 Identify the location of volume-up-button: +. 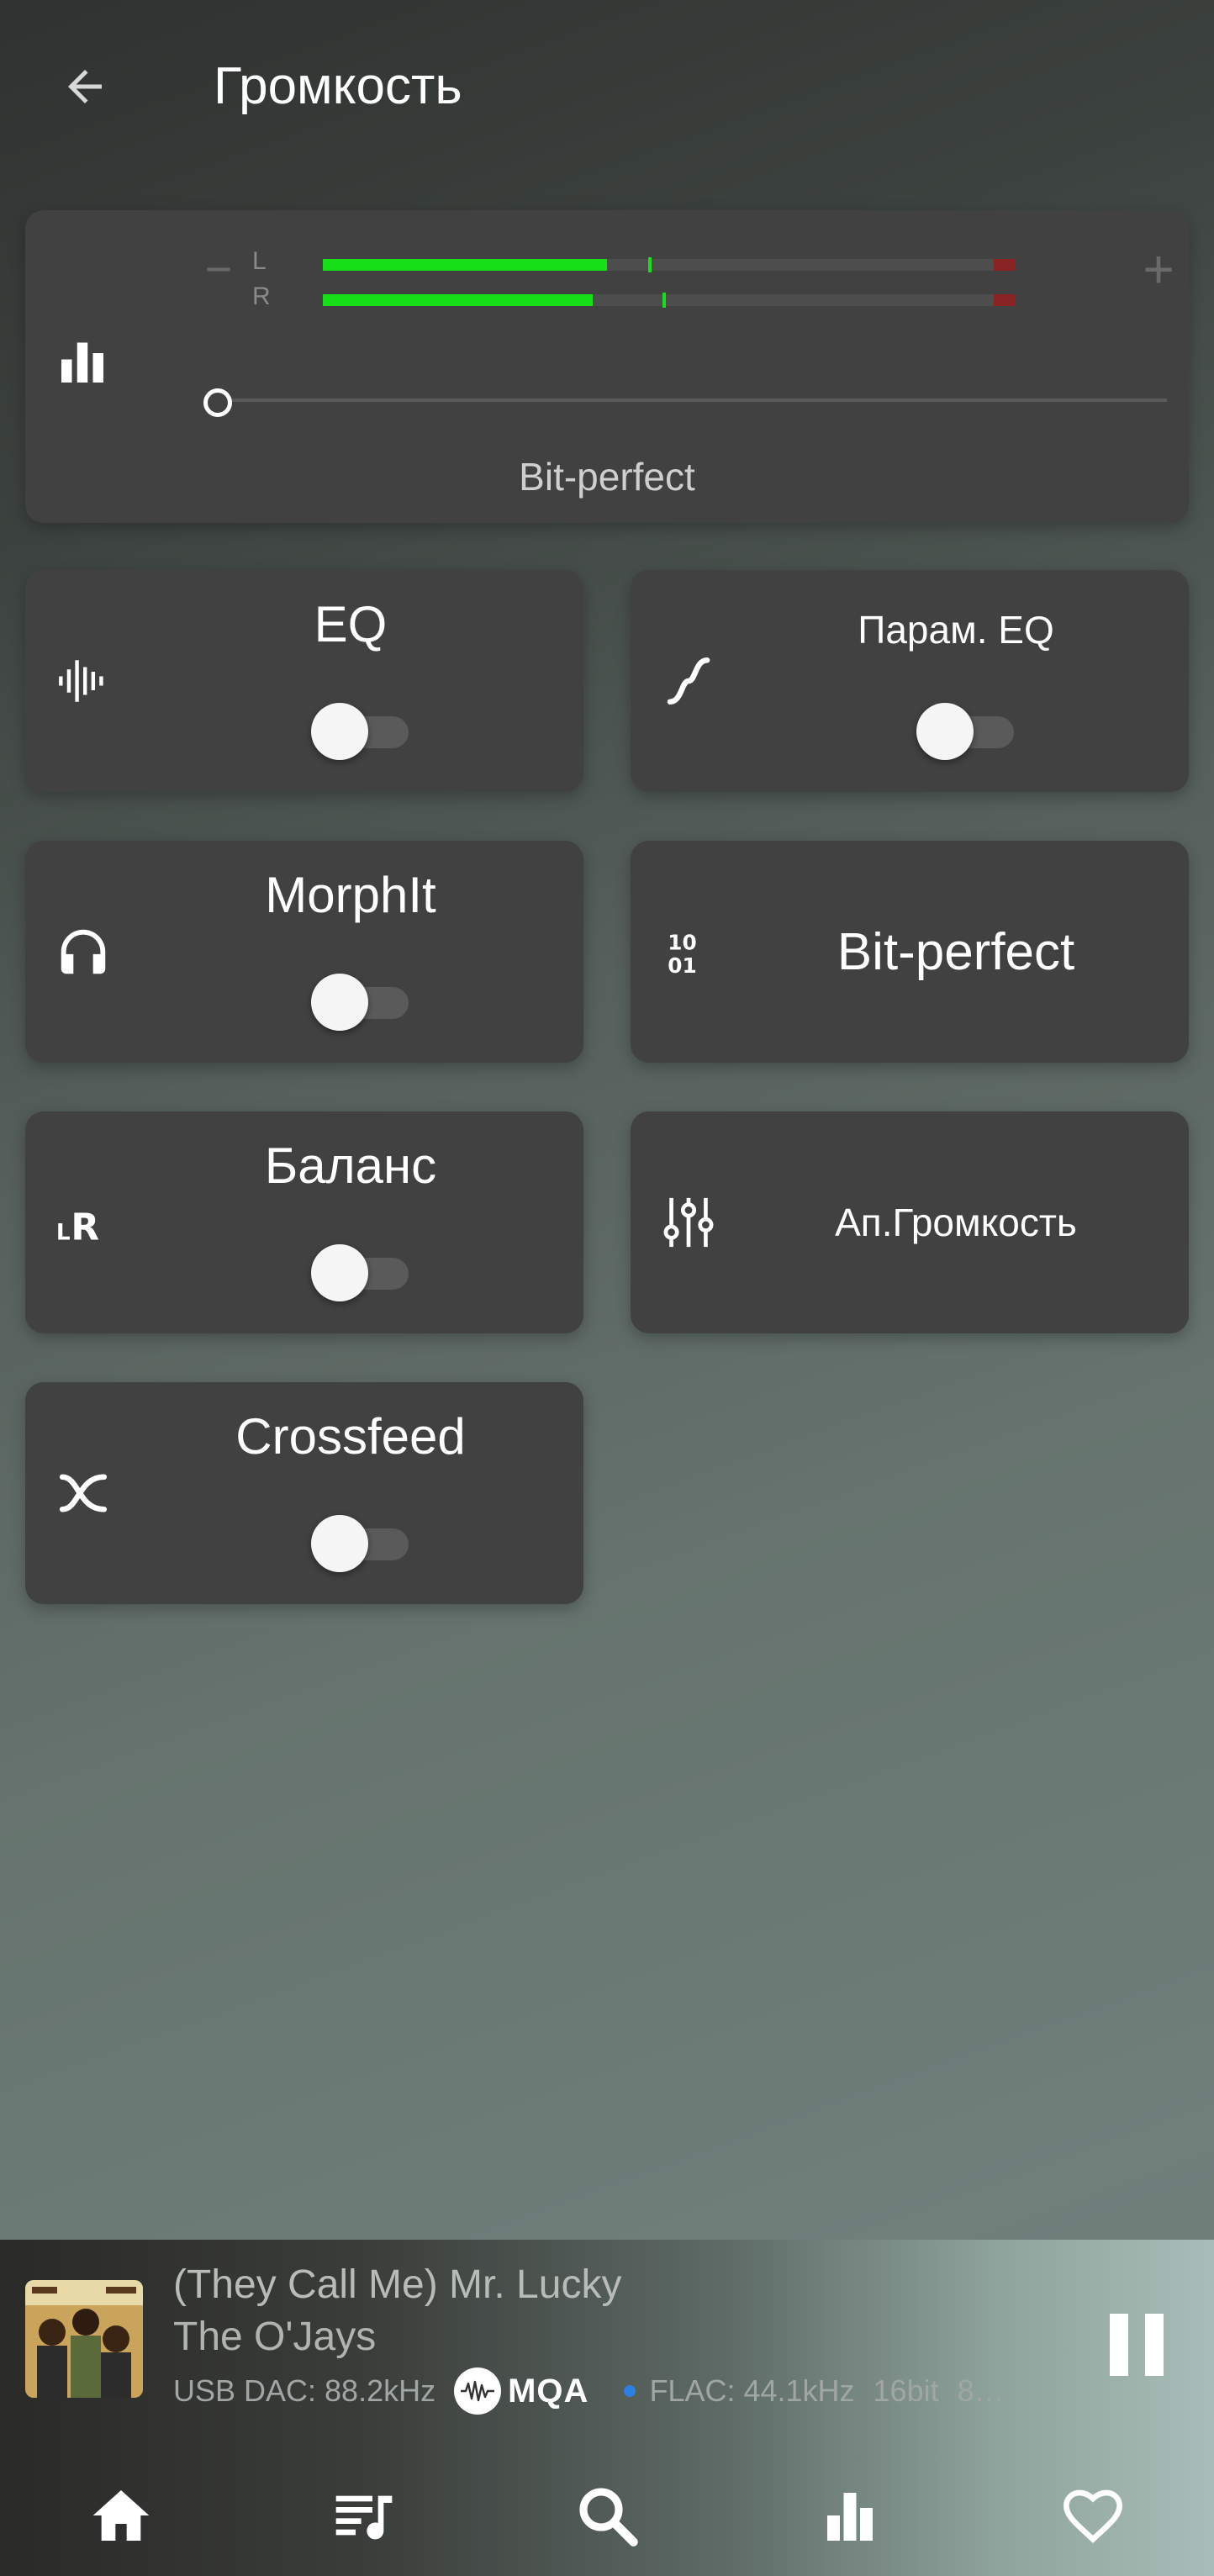
(1158, 269).